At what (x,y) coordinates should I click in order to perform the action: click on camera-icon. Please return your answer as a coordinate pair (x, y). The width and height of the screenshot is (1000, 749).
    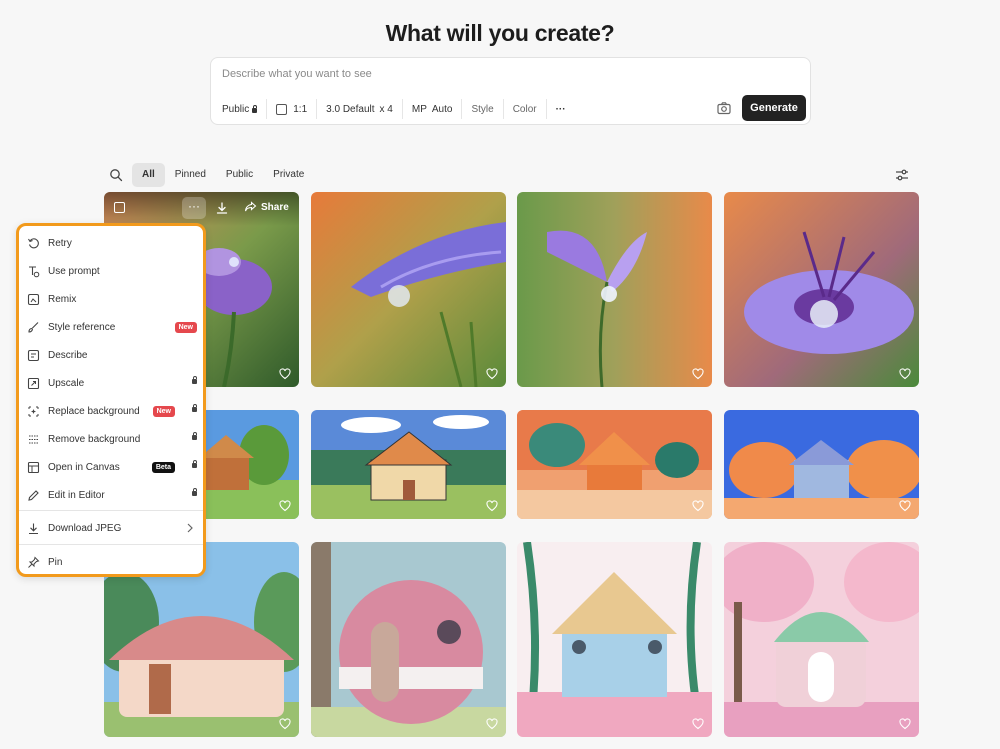
    Looking at the image, I should click on (724, 108).